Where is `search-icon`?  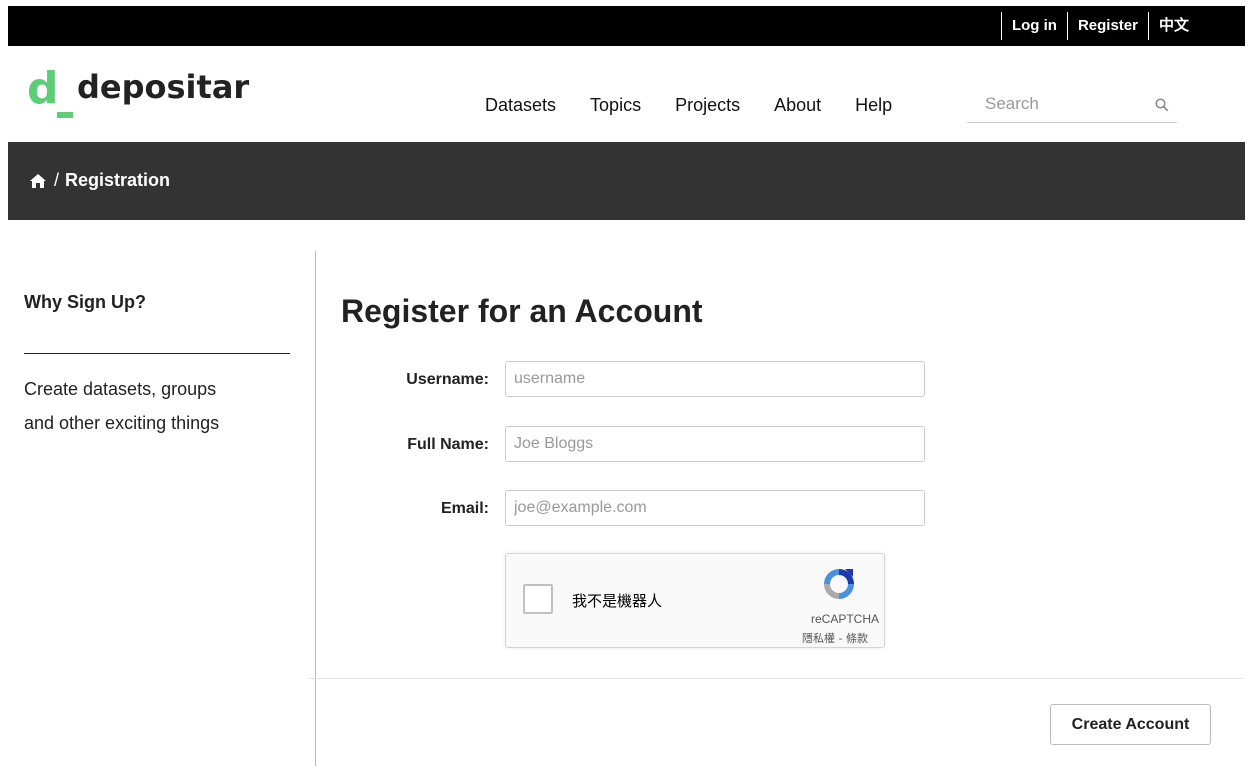 search-icon is located at coordinates (1162, 105).